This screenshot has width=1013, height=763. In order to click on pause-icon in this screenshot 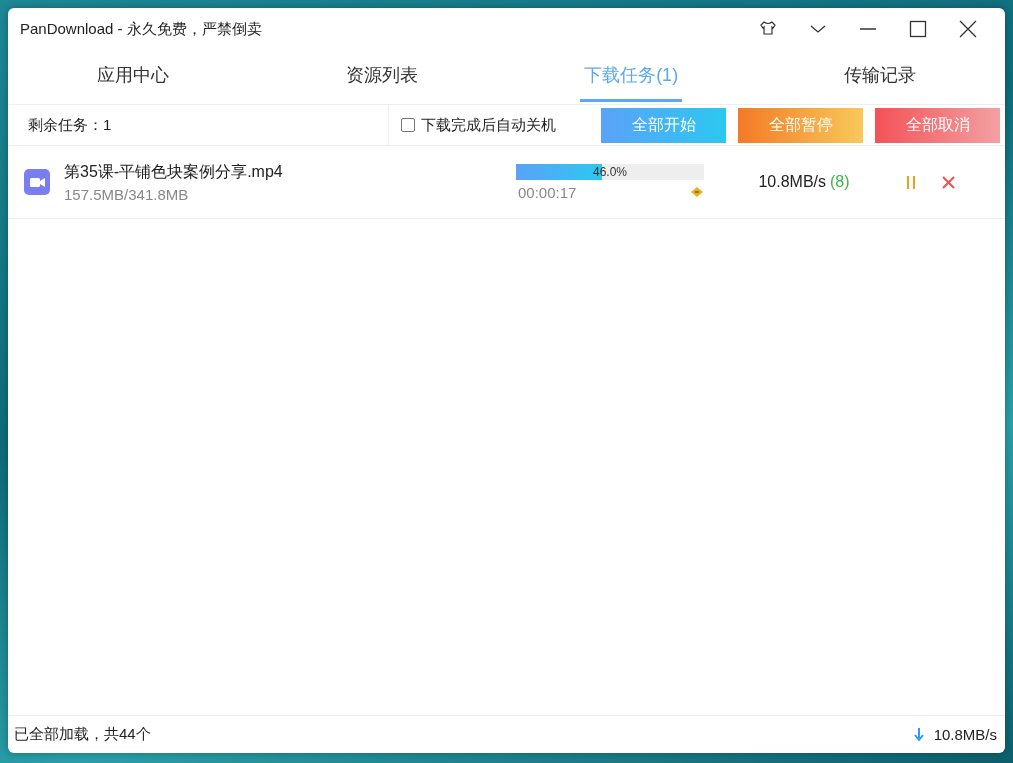, I will do `click(911, 182)`.